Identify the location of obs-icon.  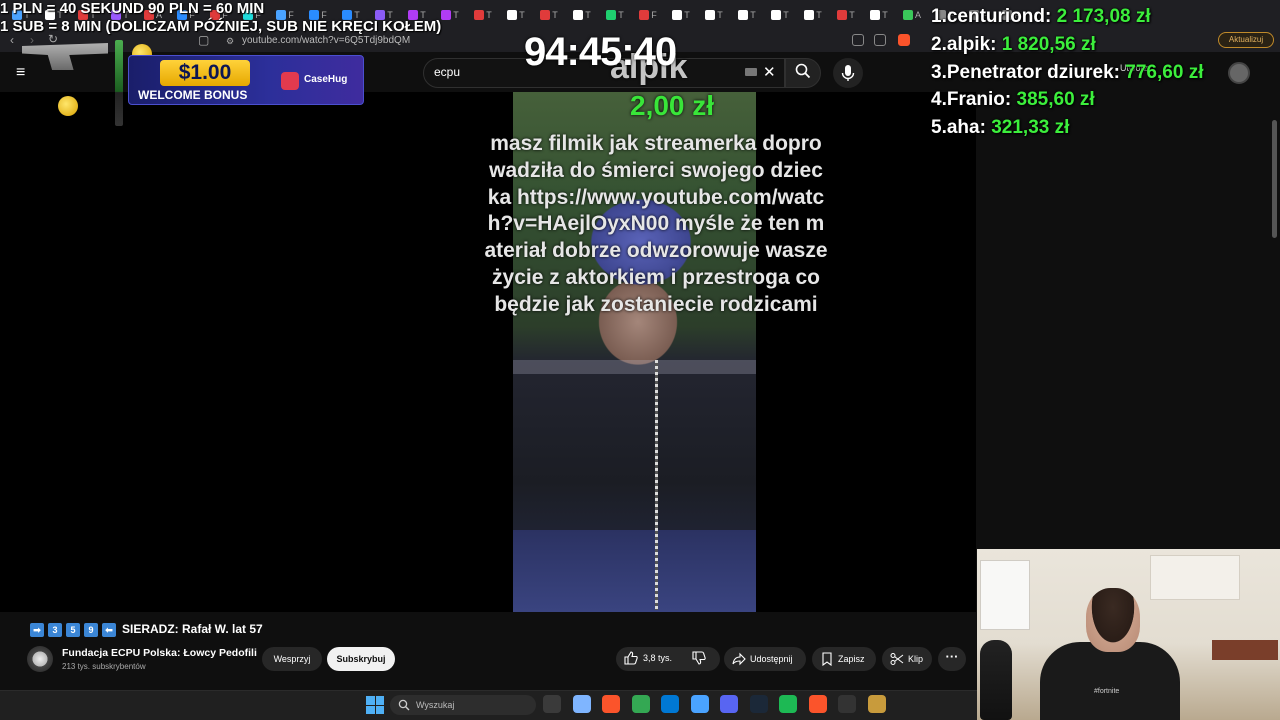
(847, 704).